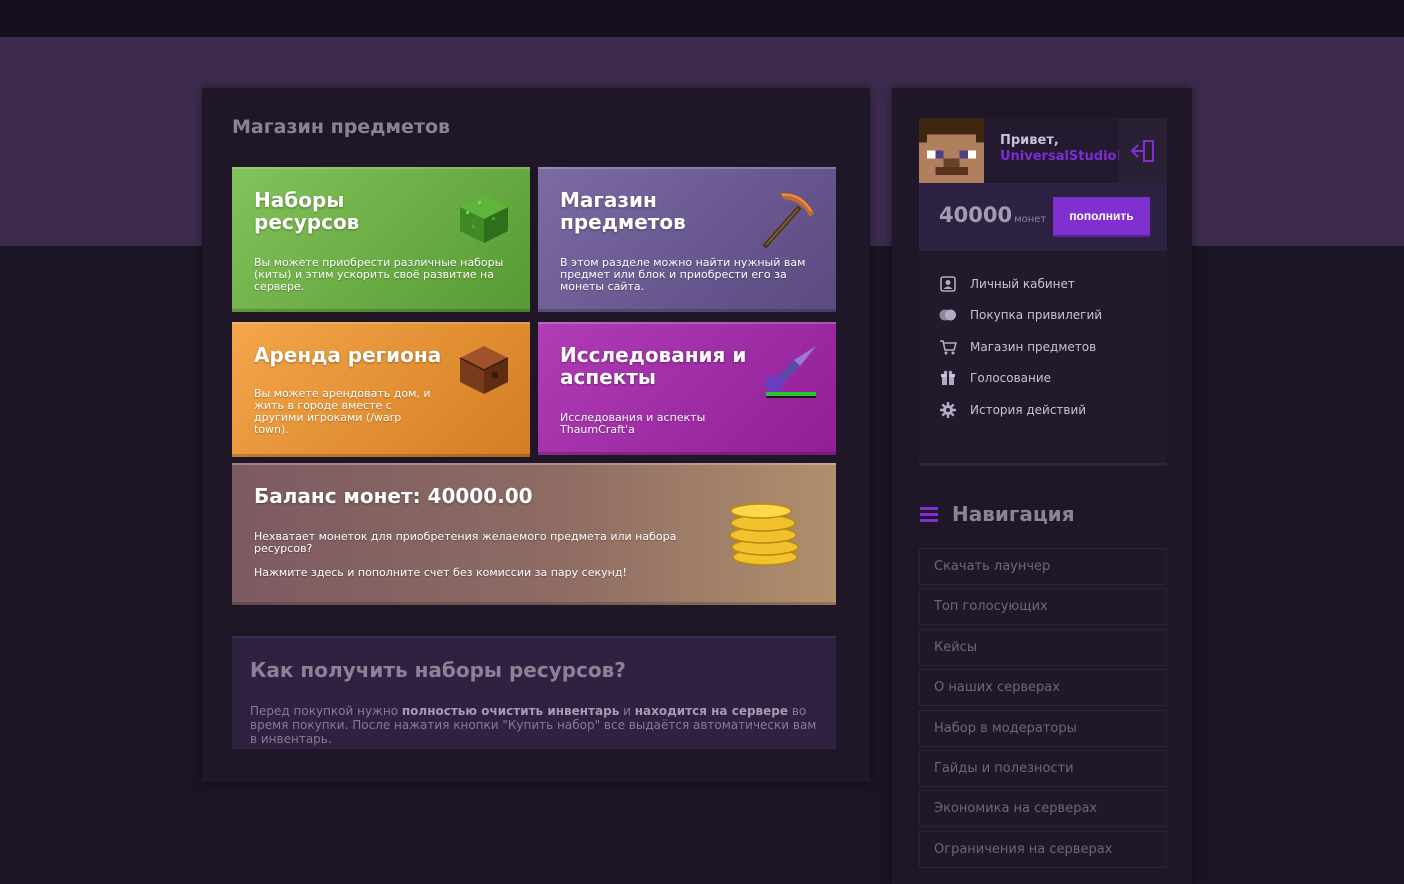  Describe the element at coordinates (653, 366) in the screenshot. I see `tile-title: Исследования и аспекты` at that location.